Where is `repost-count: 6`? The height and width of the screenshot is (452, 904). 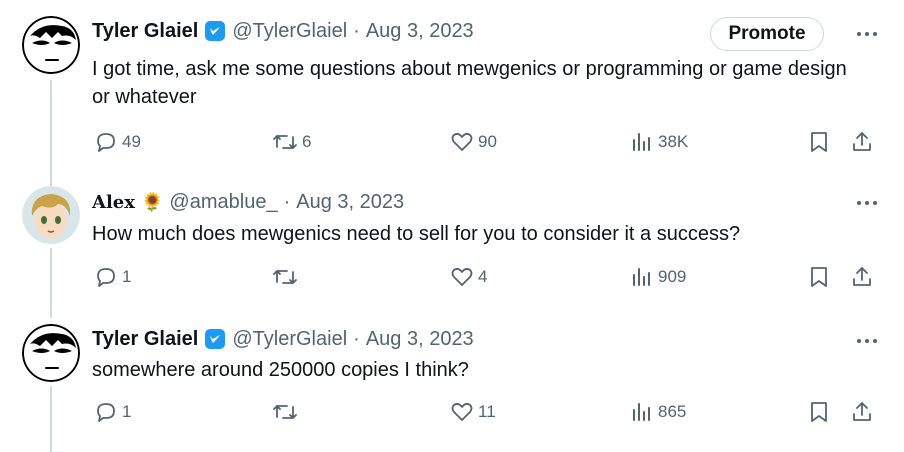 repost-count: 6 is located at coordinates (307, 141).